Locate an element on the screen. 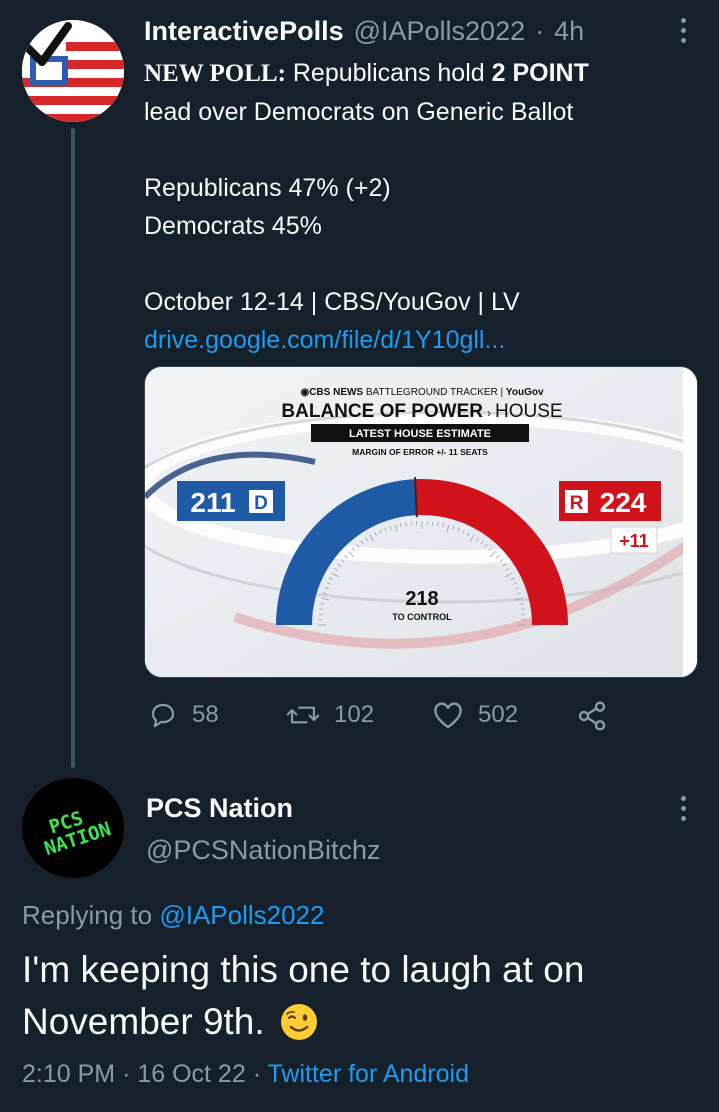 The width and height of the screenshot is (719, 1112). tweet-header: InteractivePolls @IAPolls2022 · 4h is located at coordinates (364, 33).